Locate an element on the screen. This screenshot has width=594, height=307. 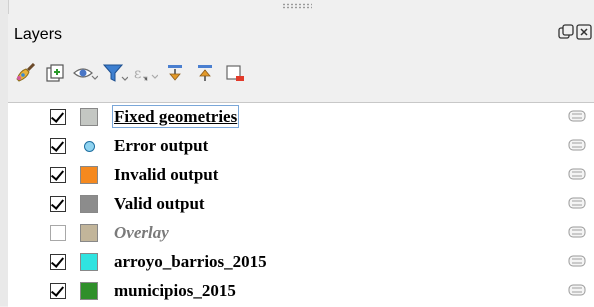
expand-all-icon is located at coordinates (175, 73).